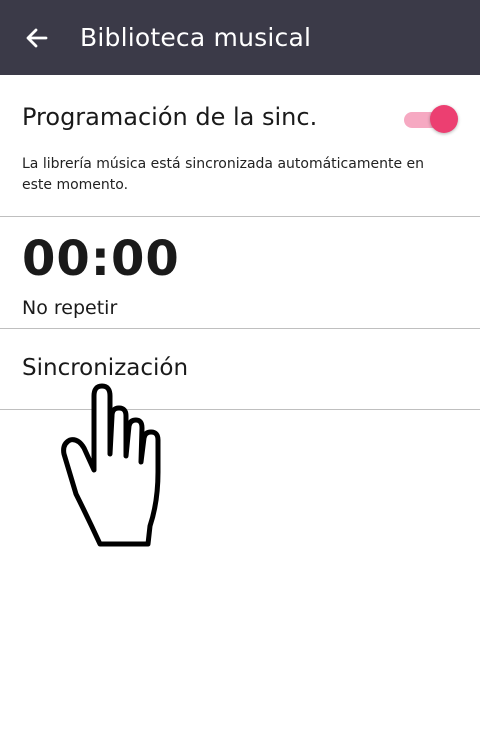  I want to click on back-button, so click(37, 37).